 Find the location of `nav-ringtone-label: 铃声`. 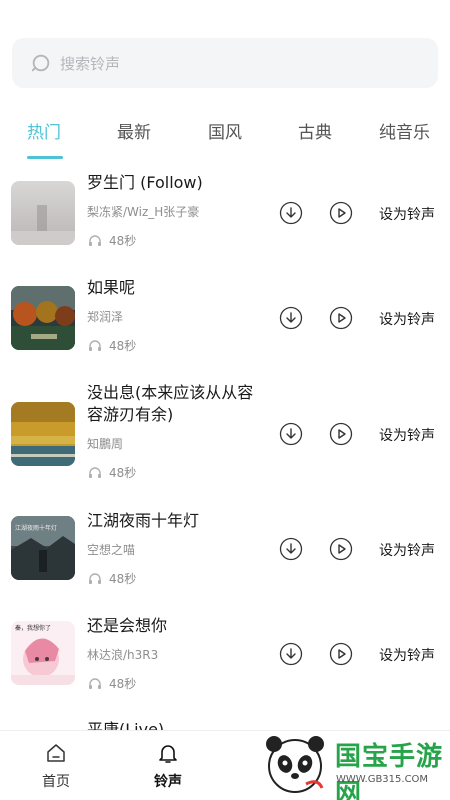

nav-ringtone-label: 铃声 is located at coordinates (168, 782).